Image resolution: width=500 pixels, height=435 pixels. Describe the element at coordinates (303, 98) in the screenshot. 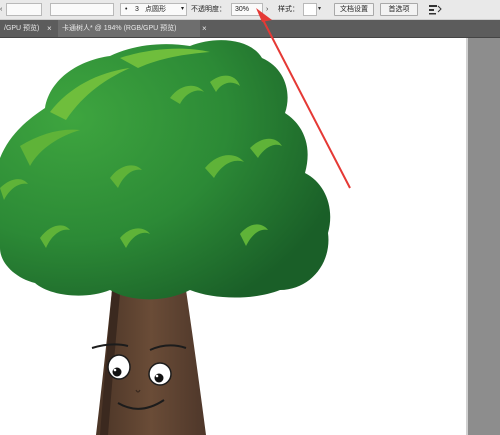

I see `annotation-arrow` at that location.